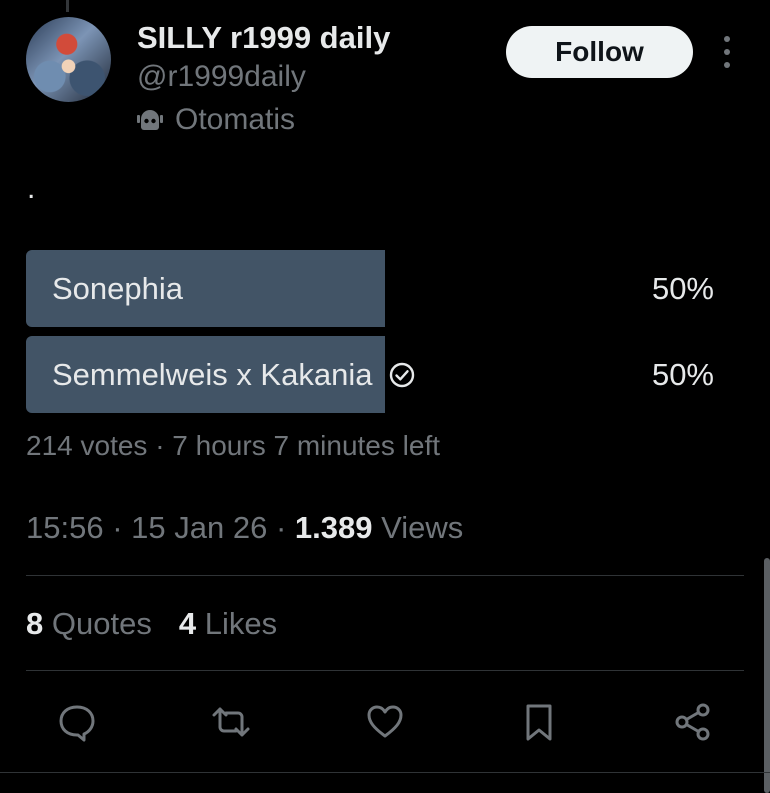  What do you see at coordinates (35, 623) in the screenshot?
I see `quotes-count: 8` at bounding box center [35, 623].